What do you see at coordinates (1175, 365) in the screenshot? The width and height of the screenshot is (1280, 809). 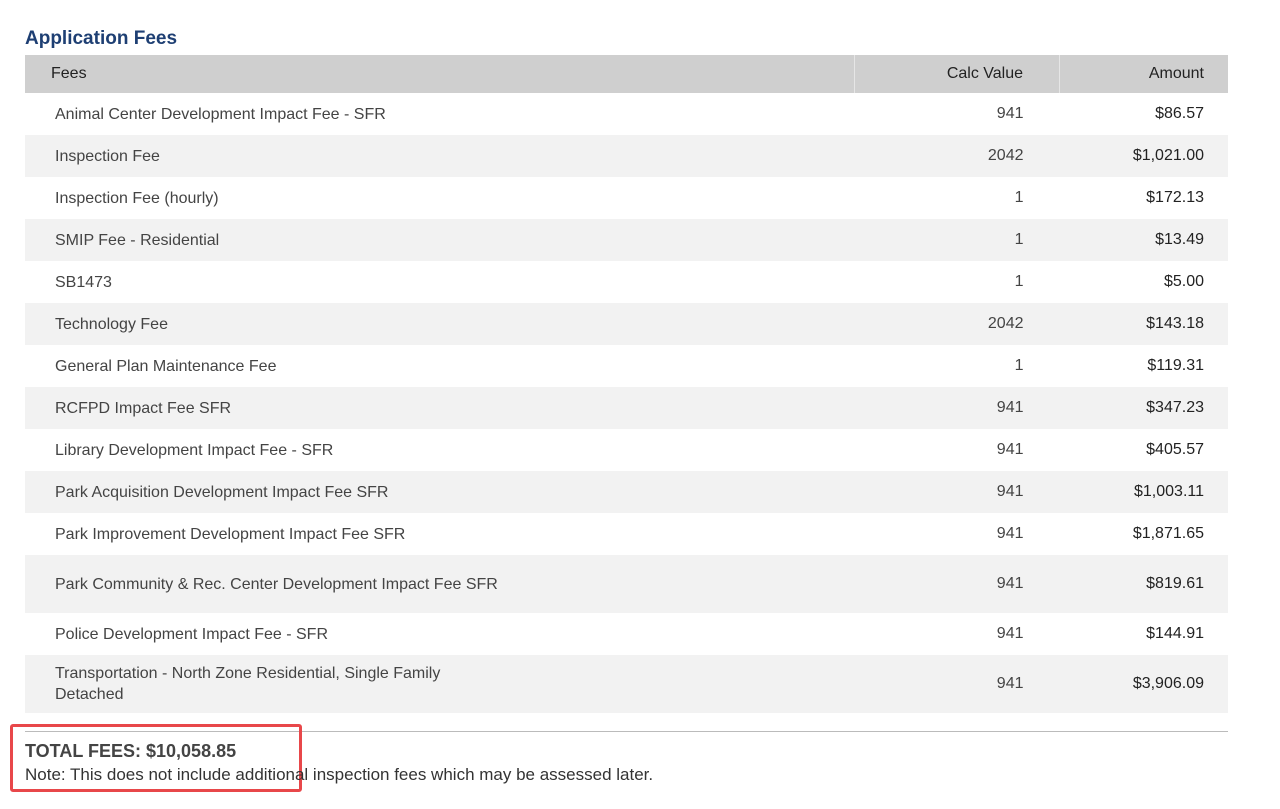 I see `amount-cell: $119.31` at bounding box center [1175, 365].